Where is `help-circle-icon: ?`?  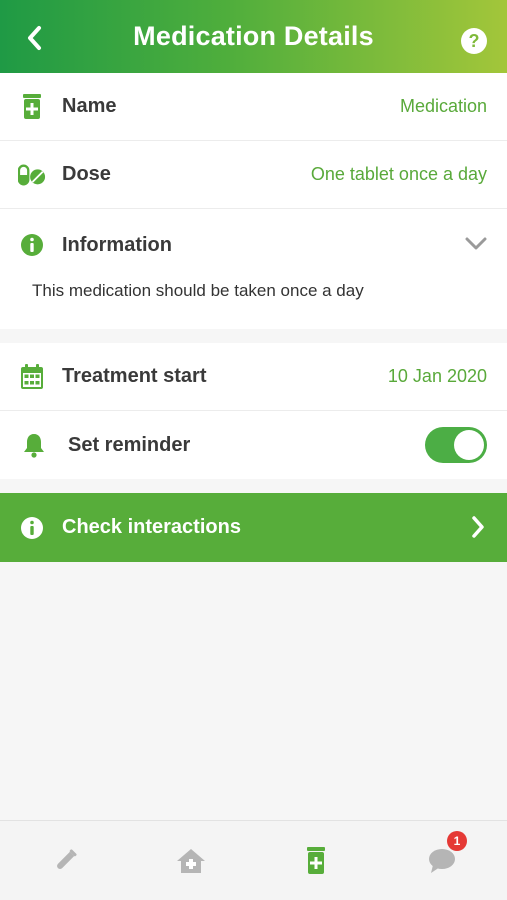 help-circle-icon: ? is located at coordinates (474, 40).